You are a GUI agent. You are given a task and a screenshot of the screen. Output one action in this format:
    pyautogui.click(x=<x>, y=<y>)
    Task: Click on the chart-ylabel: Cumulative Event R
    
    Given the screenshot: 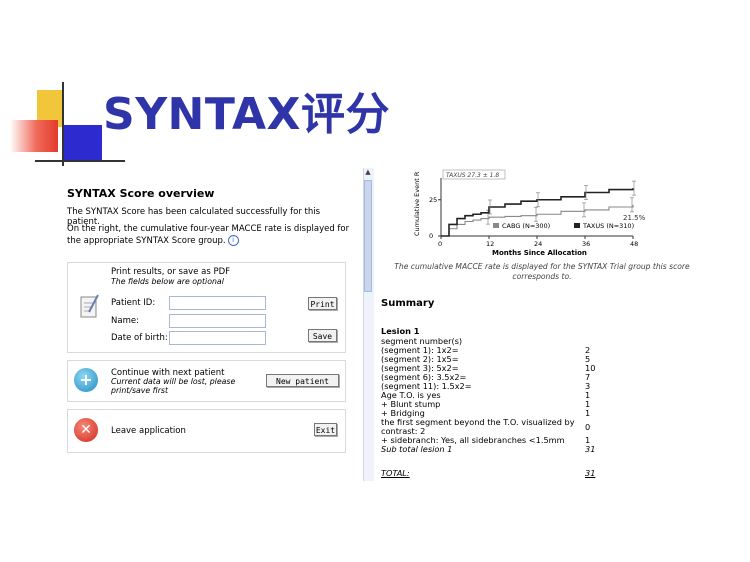 What is the action you would take?
    pyautogui.click(x=417, y=203)
    